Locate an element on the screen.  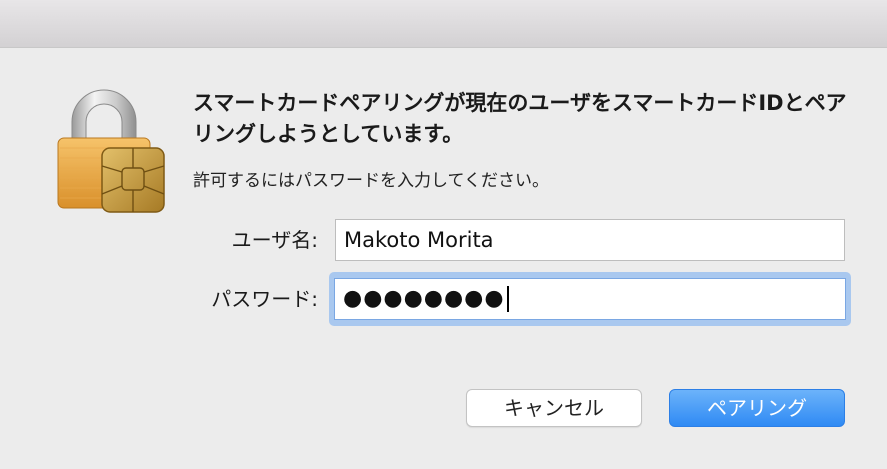
username-label: ユーザ名: is located at coordinates (274, 240).